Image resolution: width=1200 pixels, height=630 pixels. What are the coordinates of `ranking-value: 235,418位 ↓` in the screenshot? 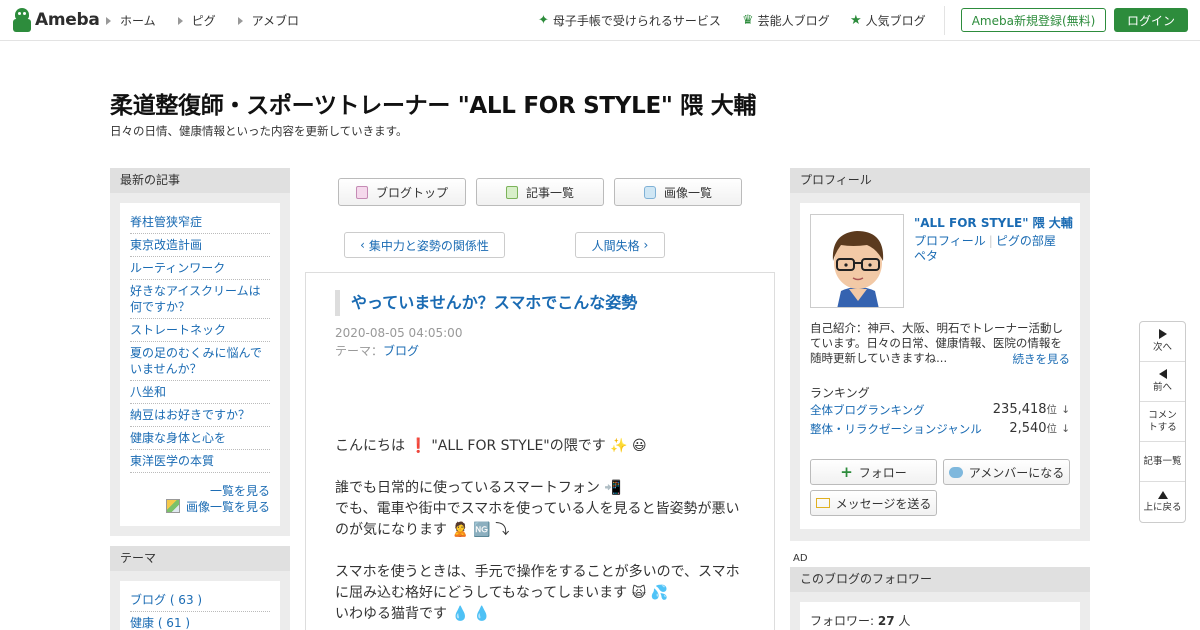 It's located at (1031, 410).